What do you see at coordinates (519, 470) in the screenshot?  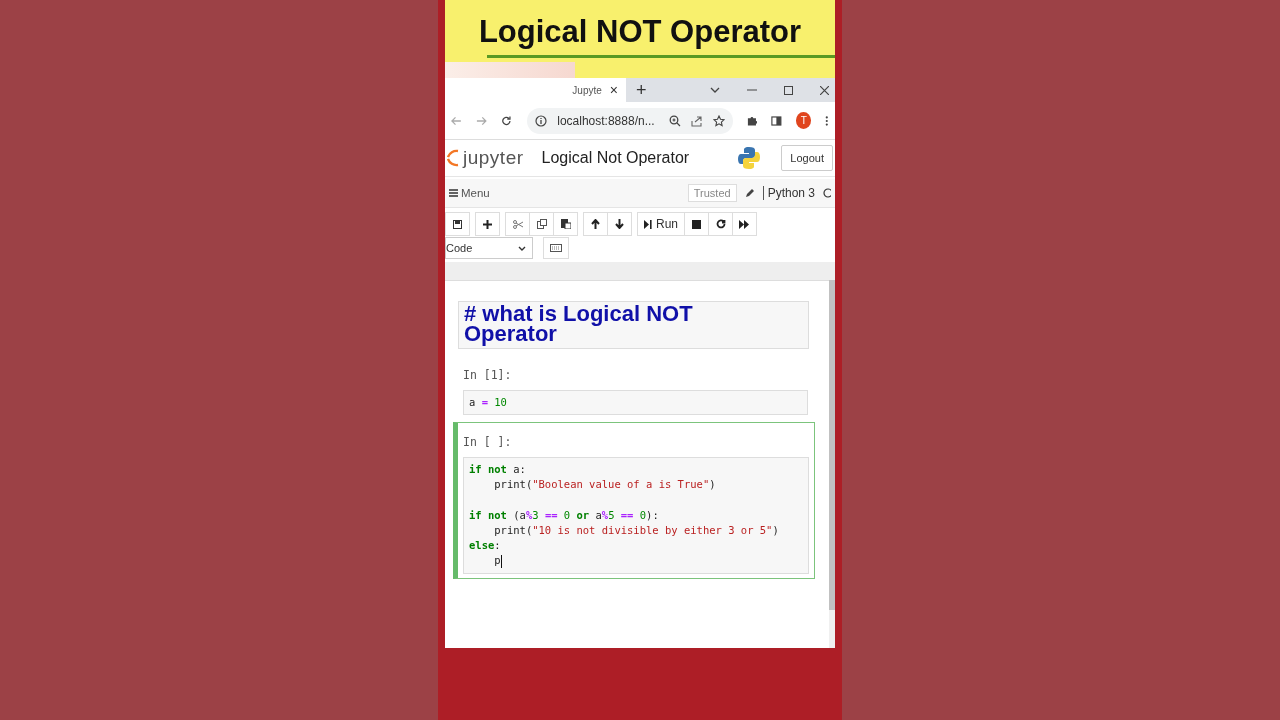 I see `code-token: a:` at bounding box center [519, 470].